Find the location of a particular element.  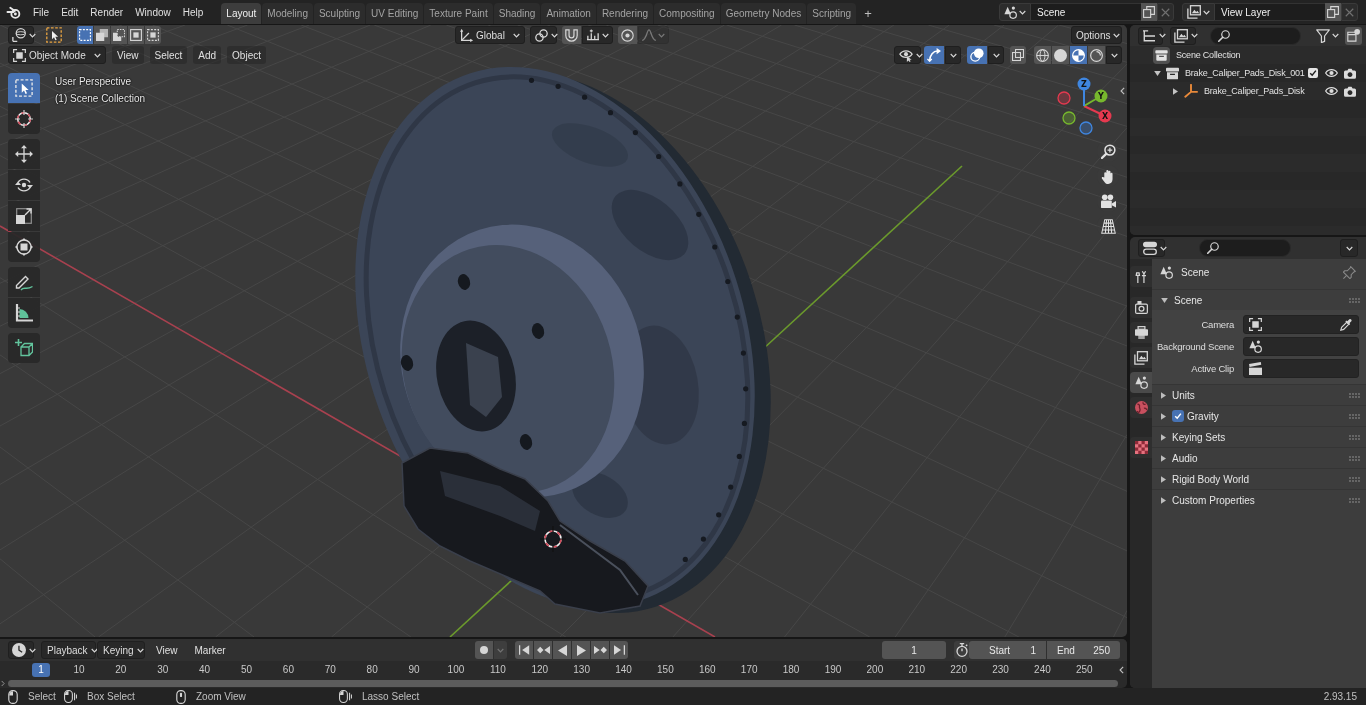

workspace-tab: Compositing is located at coordinates (687, 13).